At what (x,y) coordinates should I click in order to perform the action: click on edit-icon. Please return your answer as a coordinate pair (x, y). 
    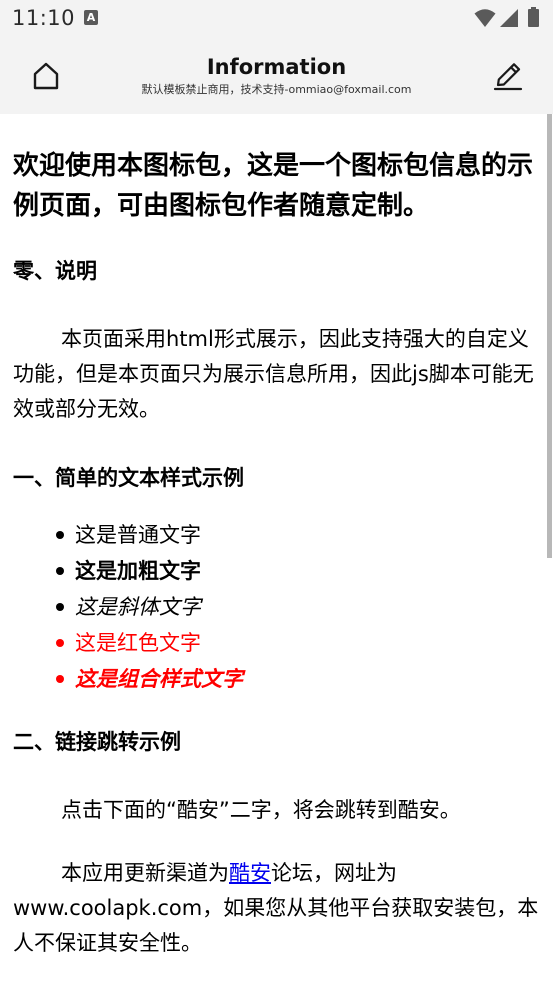
    Looking at the image, I should click on (508, 76).